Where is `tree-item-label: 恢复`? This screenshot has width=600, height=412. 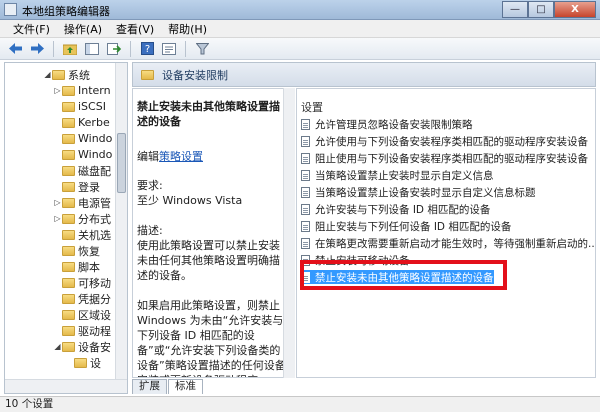 tree-item-label: 恢复 is located at coordinates (89, 251).